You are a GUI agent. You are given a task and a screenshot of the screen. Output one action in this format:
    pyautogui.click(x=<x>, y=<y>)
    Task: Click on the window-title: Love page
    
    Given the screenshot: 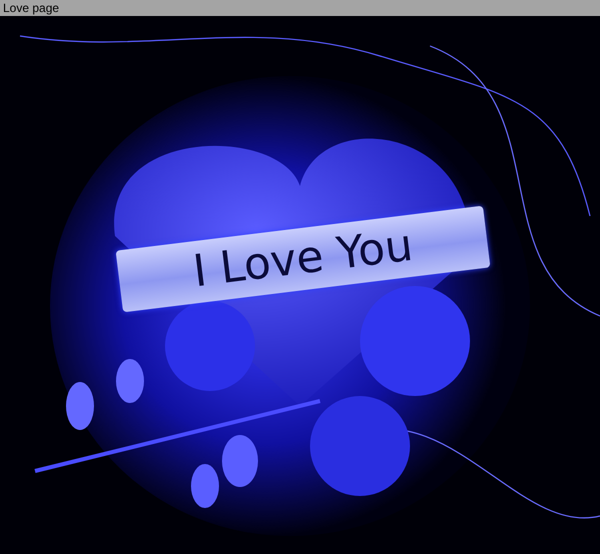 What is the action you would take?
    pyautogui.click(x=31, y=8)
    